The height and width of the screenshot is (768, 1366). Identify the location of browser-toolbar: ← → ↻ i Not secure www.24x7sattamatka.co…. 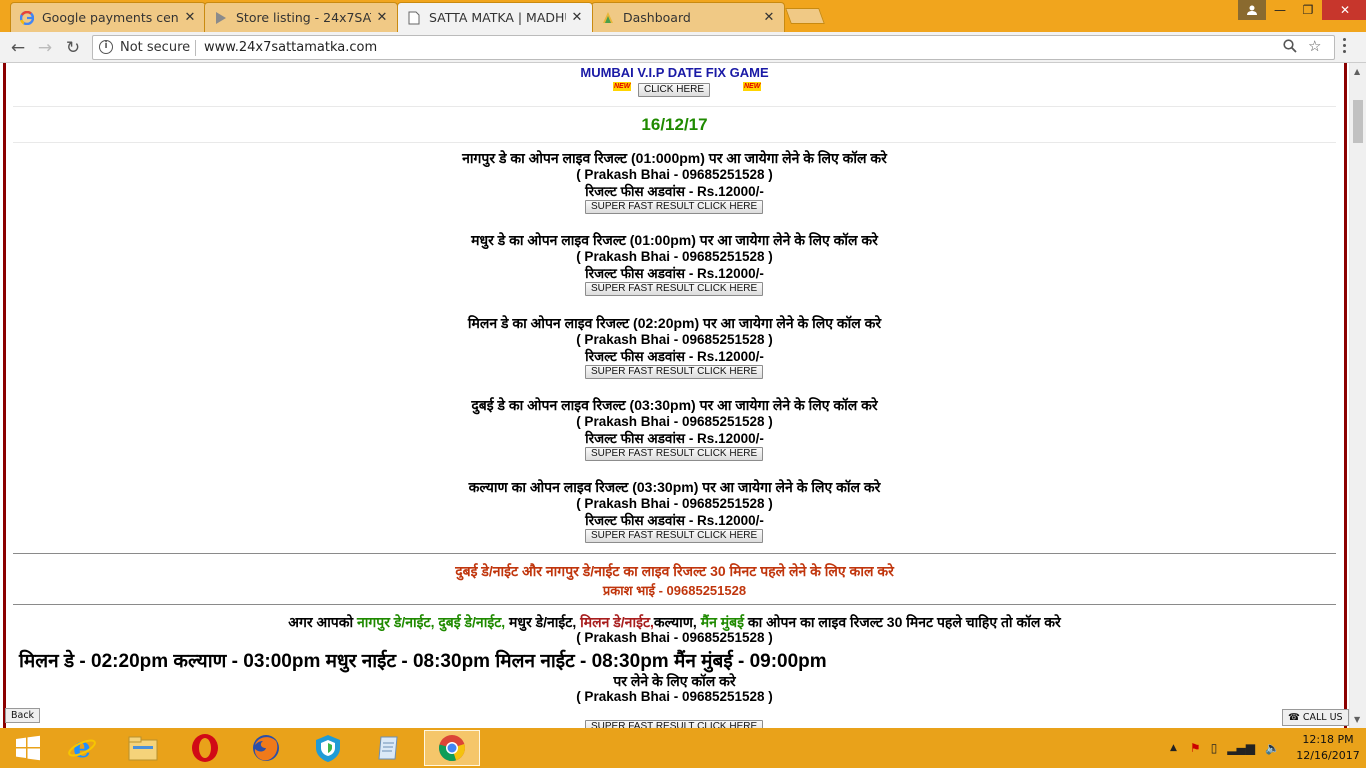
(683, 47).